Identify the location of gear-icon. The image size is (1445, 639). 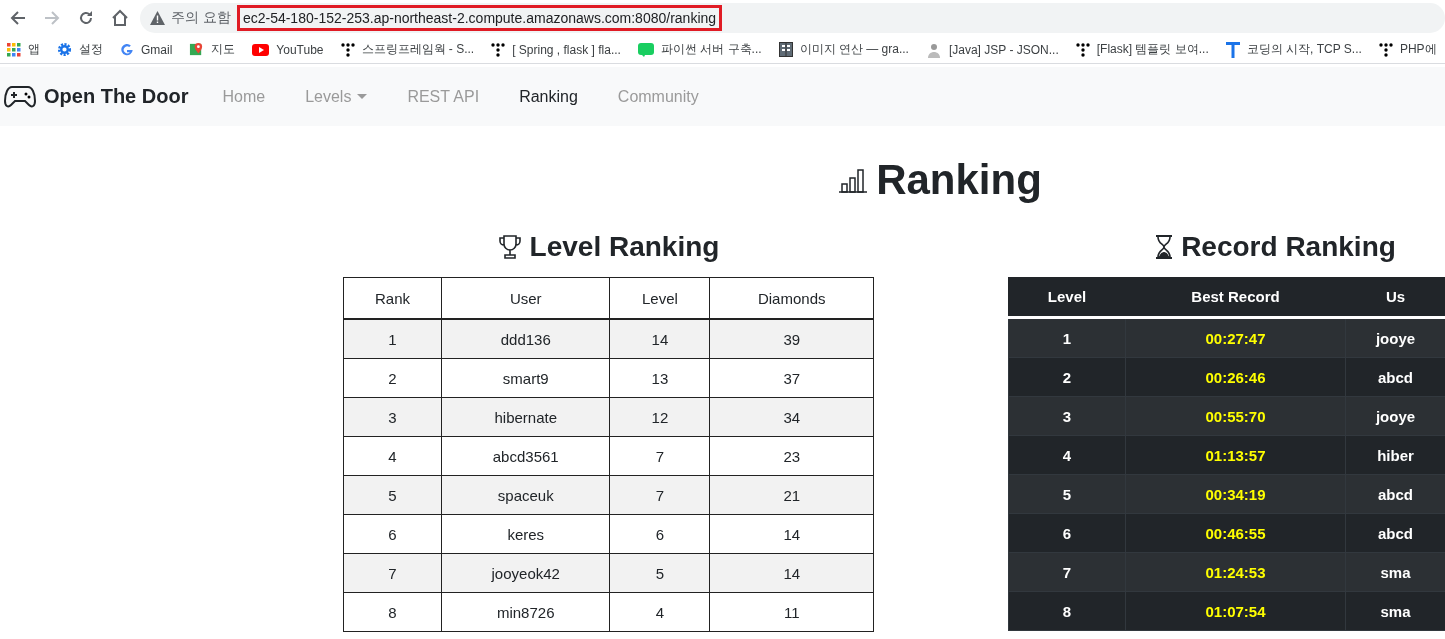
(64, 49).